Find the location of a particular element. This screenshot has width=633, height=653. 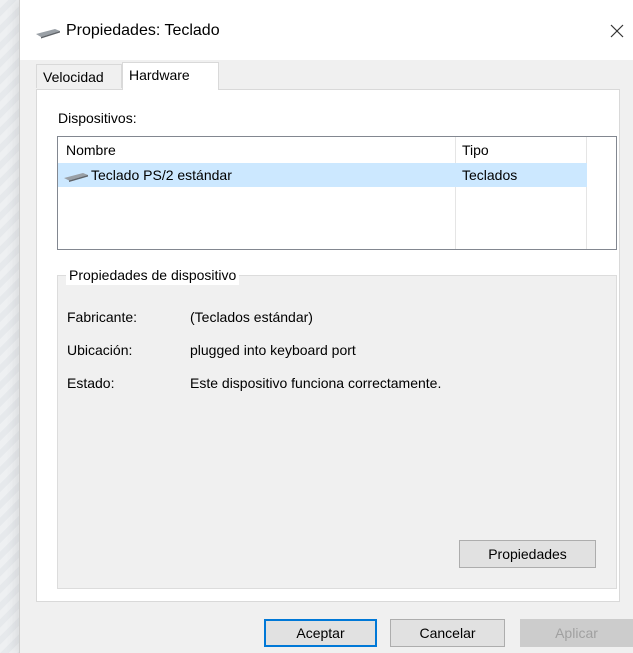

manufacturer-label: Fabricante: is located at coordinates (102, 317).